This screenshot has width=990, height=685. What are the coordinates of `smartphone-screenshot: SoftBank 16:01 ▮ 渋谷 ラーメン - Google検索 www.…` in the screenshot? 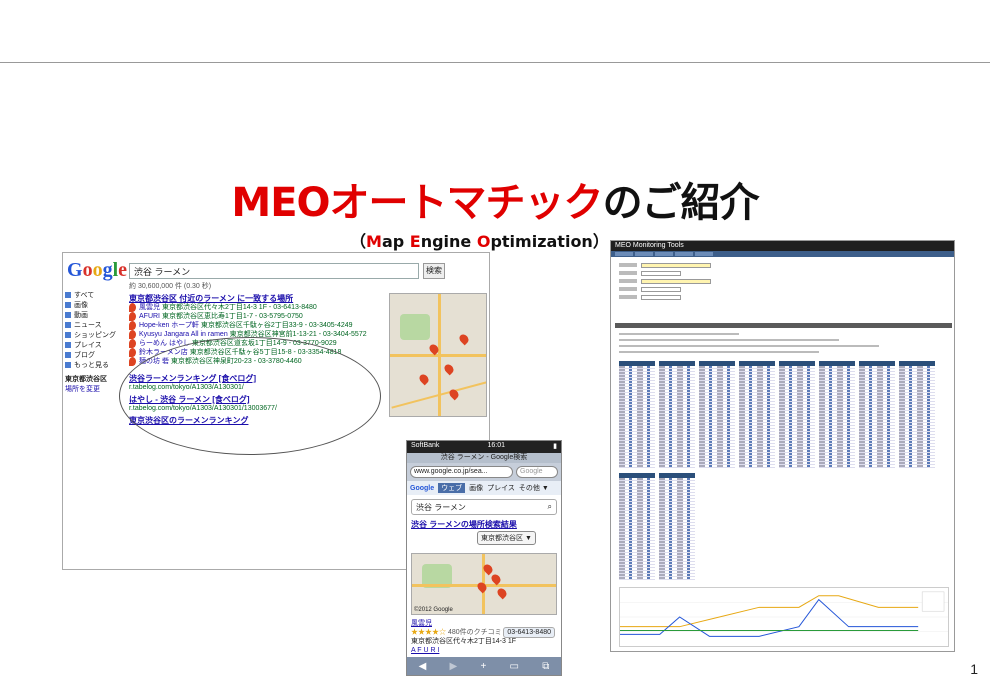 It's located at (484, 558).